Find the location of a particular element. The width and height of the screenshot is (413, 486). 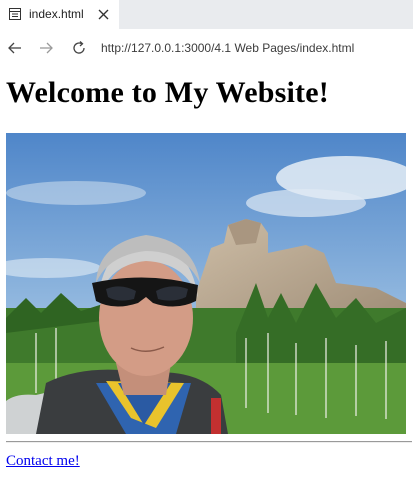

tab-index: index.html is located at coordinates (59, 14).